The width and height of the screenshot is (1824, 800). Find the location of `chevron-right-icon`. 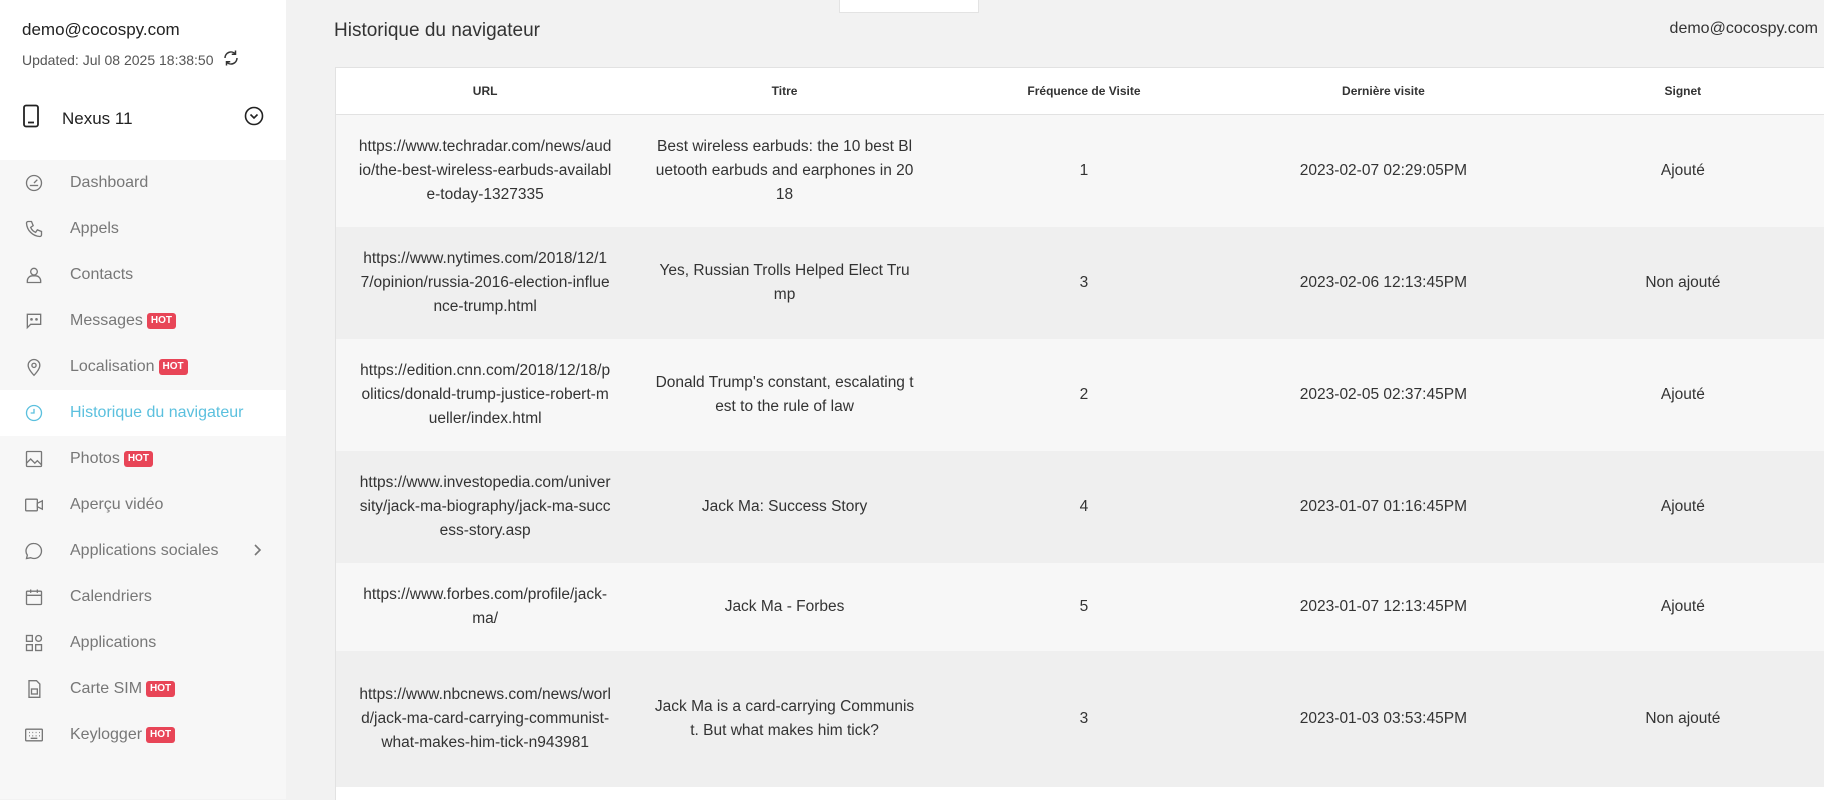

chevron-right-icon is located at coordinates (257, 552).